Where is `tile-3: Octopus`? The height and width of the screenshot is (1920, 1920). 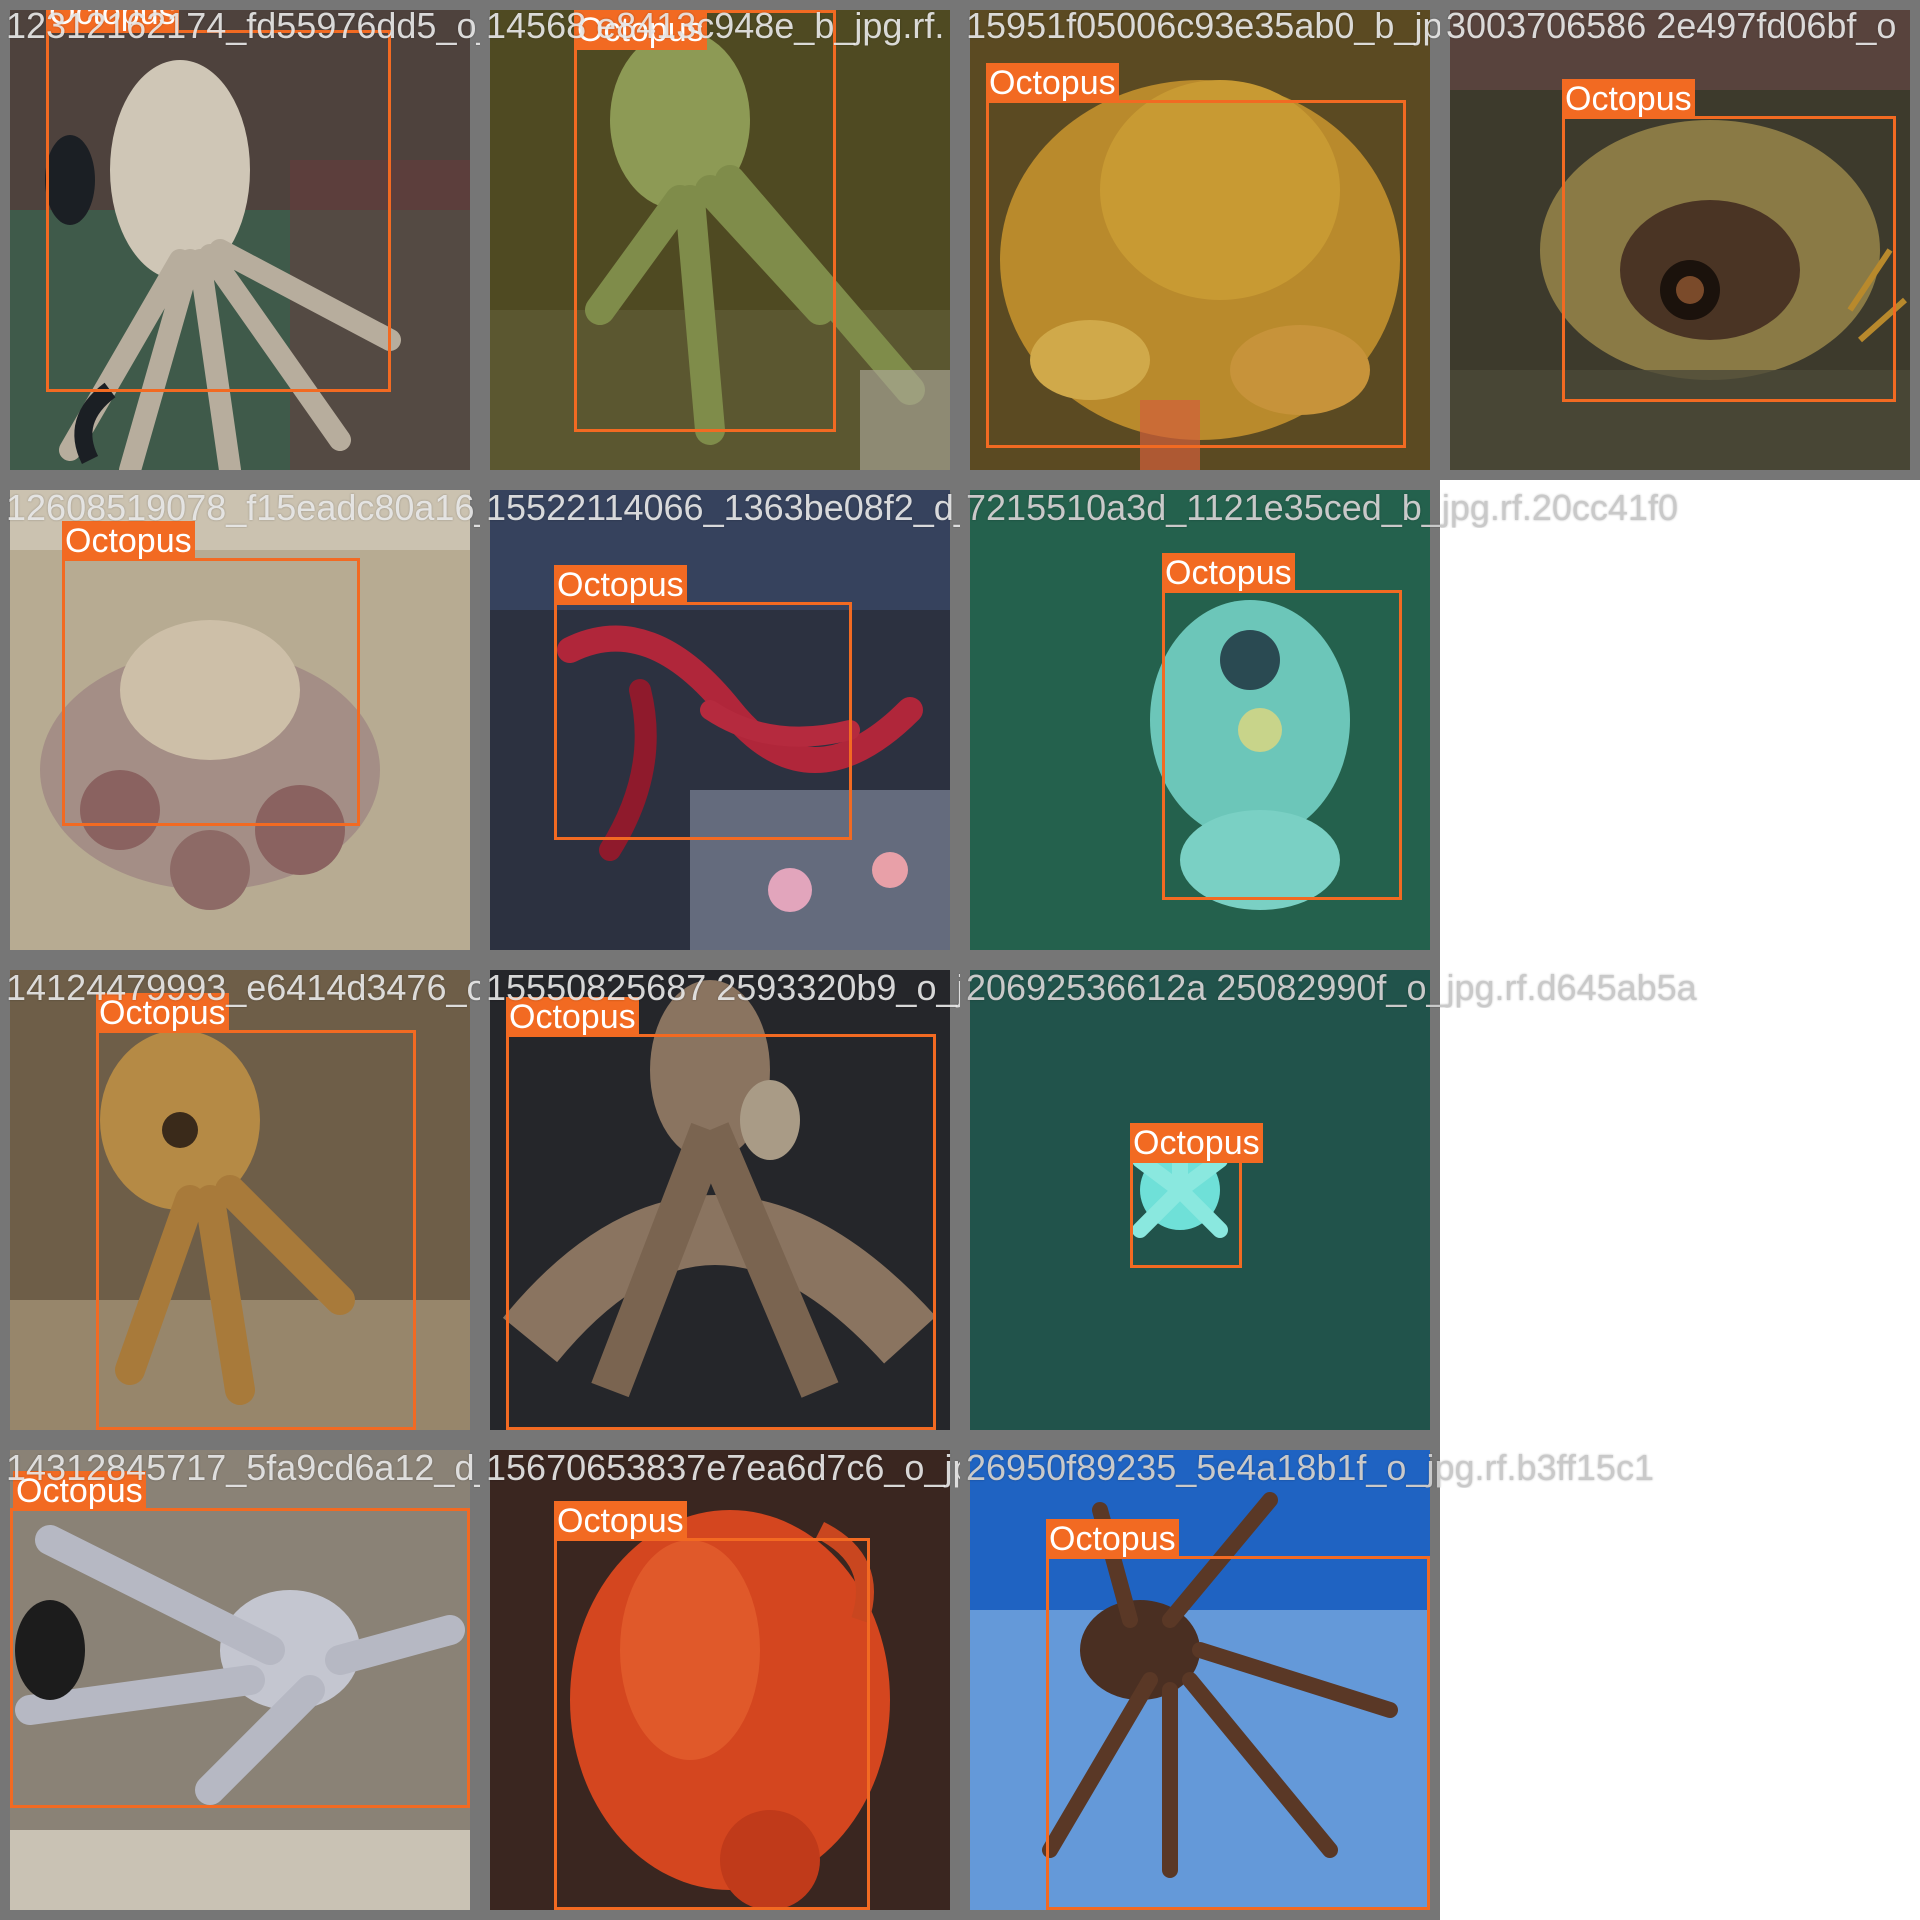
tile-3: Octopus is located at coordinates (1200, 240).